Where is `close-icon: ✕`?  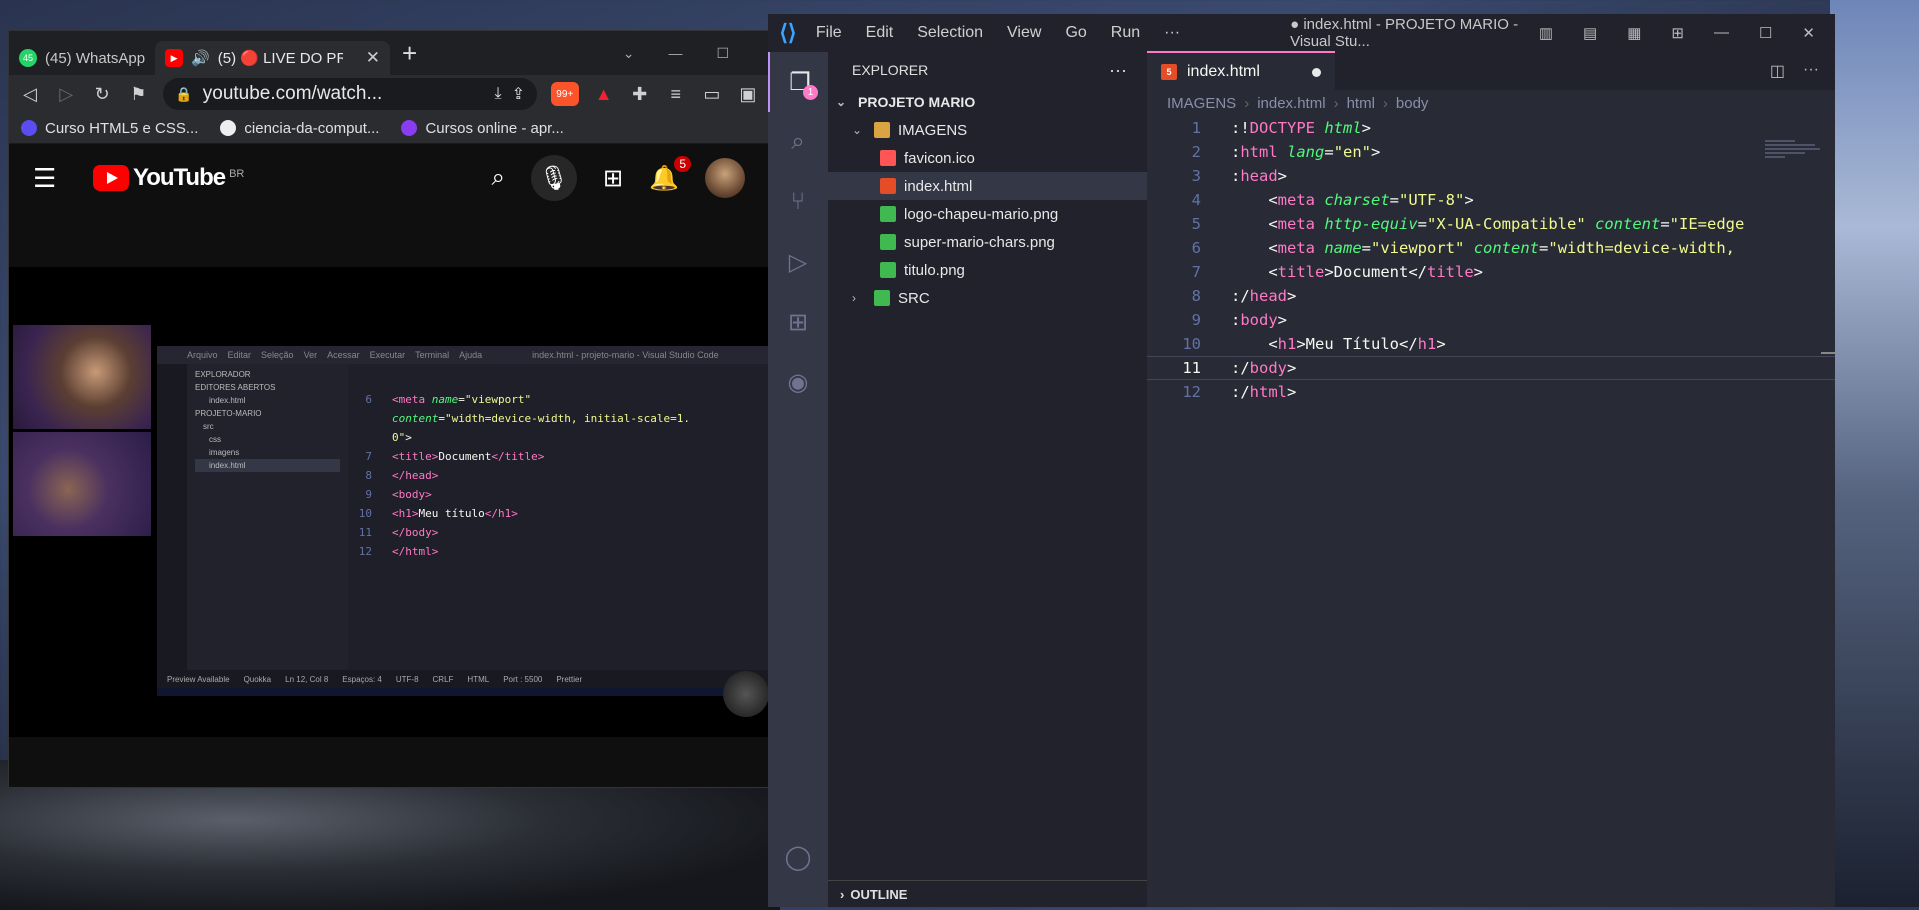 close-icon: ✕ is located at coordinates (1808, 33).